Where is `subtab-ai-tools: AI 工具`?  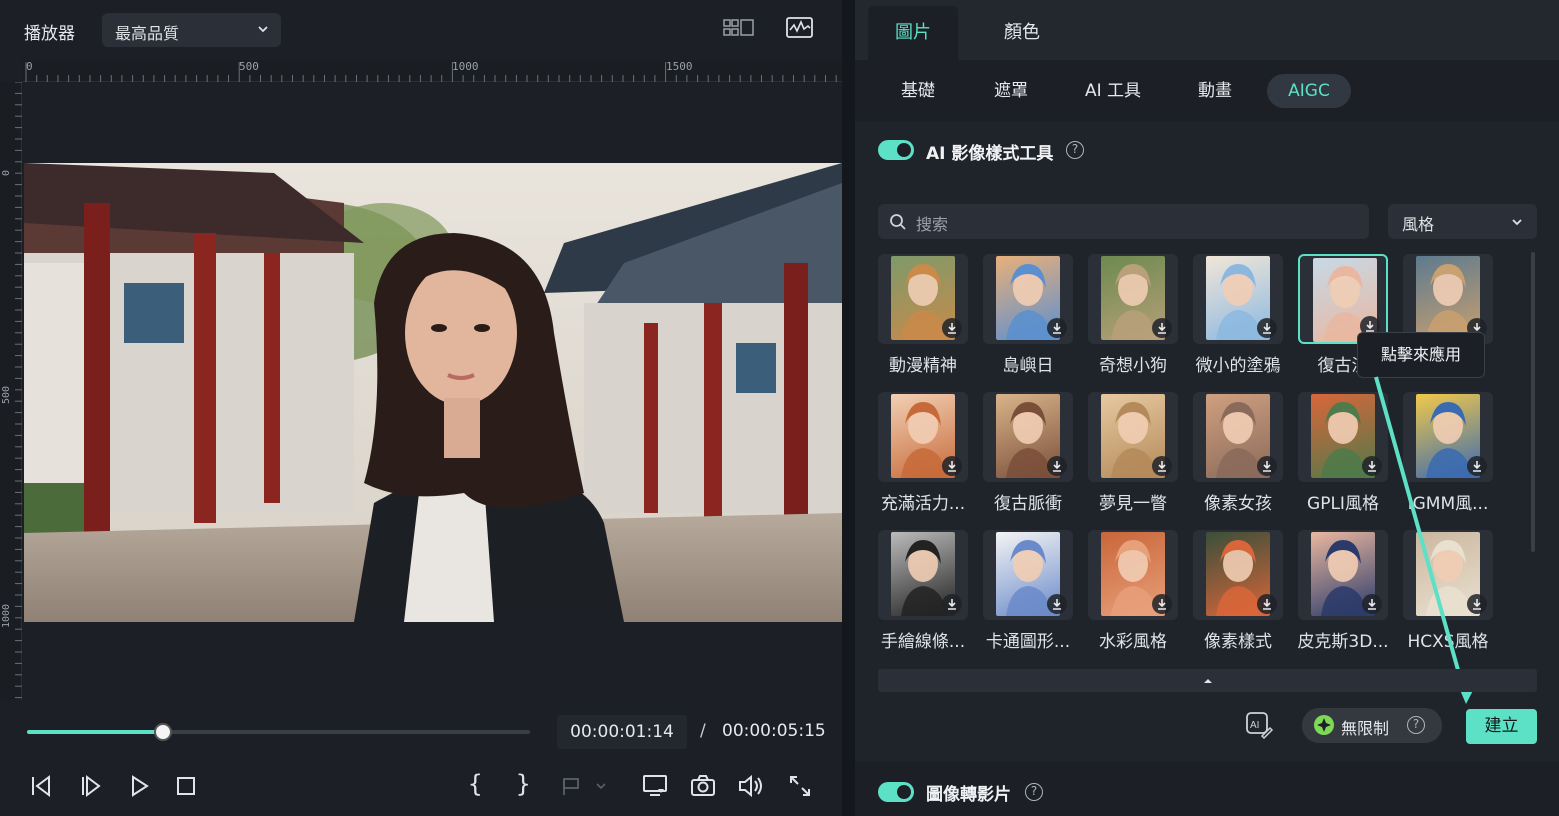 subtab-ai-tools: AI 工具 is located at coordinates (1113, 91).